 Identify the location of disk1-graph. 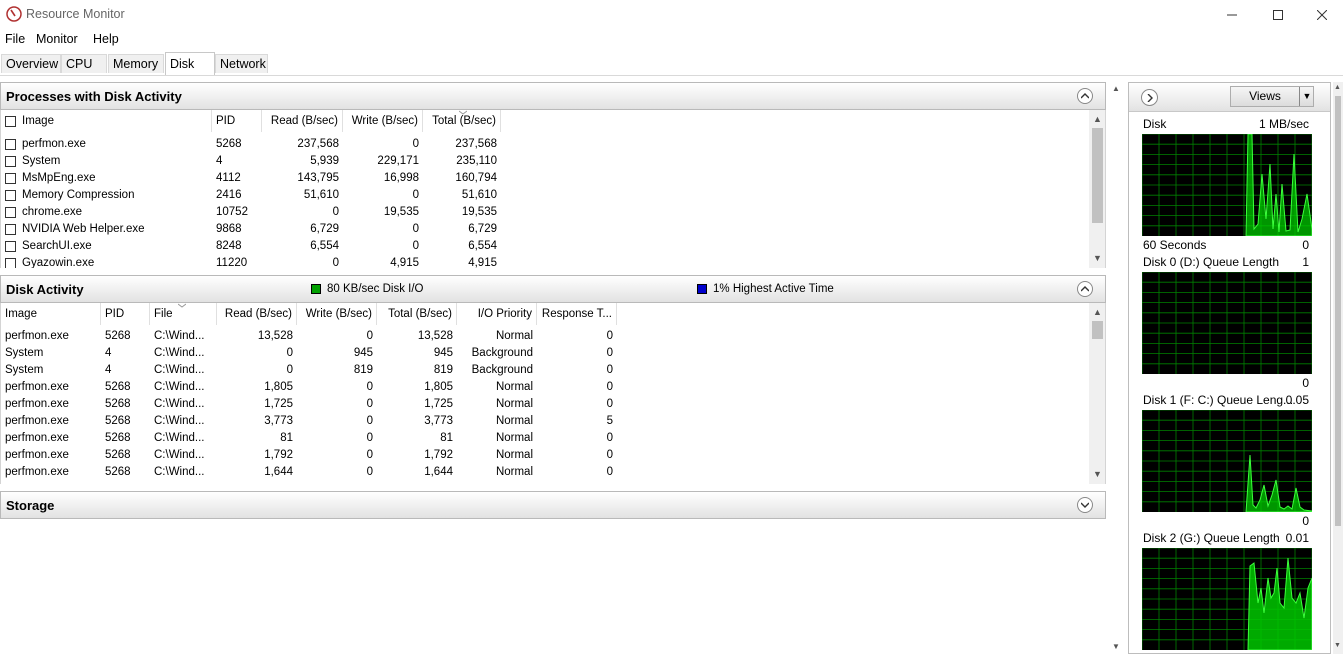
(1227, 461).